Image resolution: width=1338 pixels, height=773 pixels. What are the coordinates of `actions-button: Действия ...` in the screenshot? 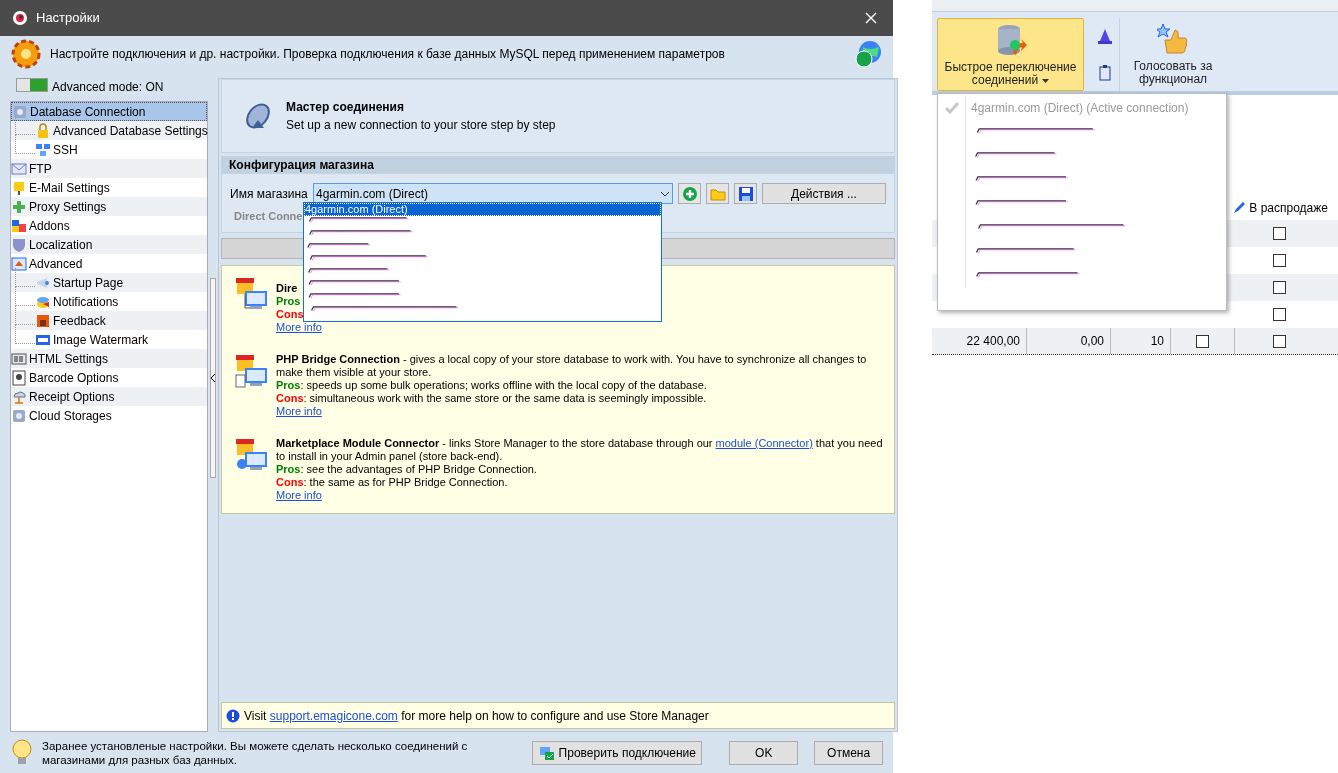 It's located at (824, 193).